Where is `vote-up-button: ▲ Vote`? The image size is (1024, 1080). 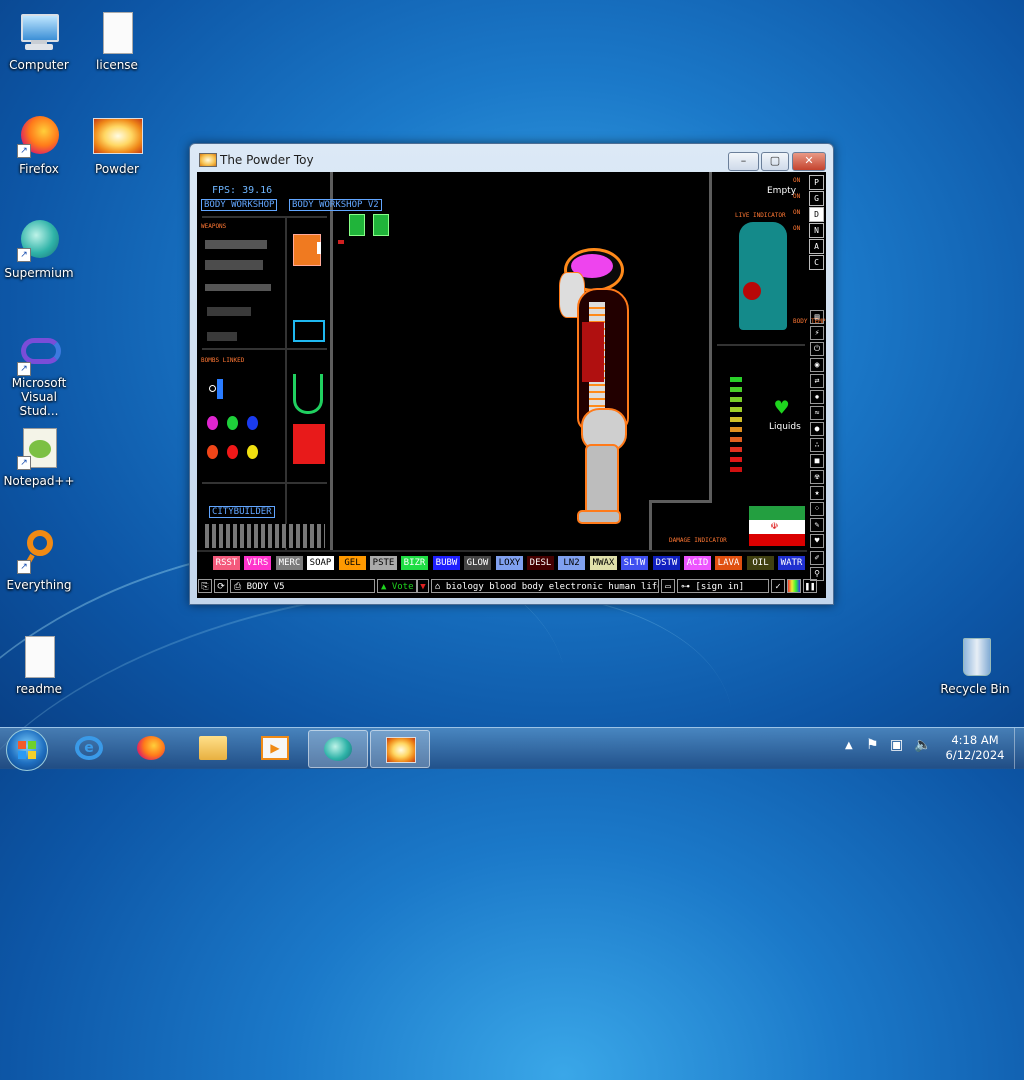 vote-up-button: ▲ Vote is located at coordinates (397, 586).